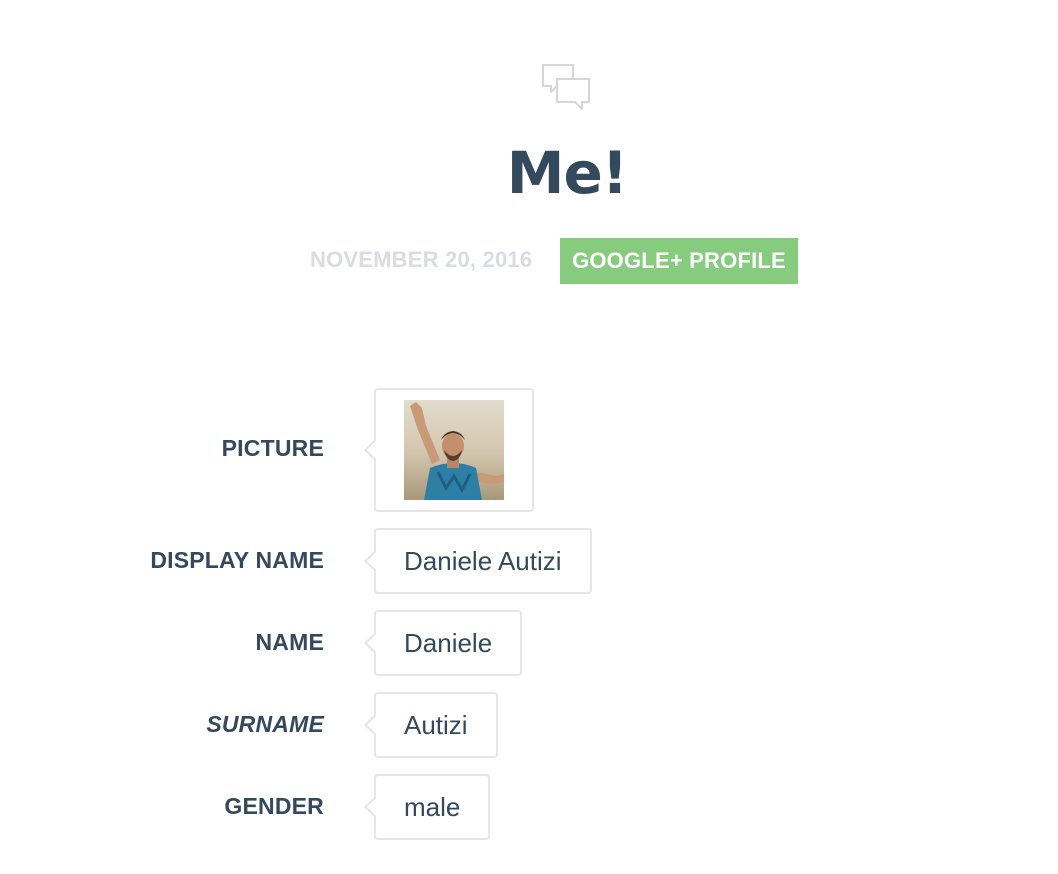  What do you see at coordinates (567, 173) in the screenshot?
I see `page-title: Me!` at bounding box center [567, 173].